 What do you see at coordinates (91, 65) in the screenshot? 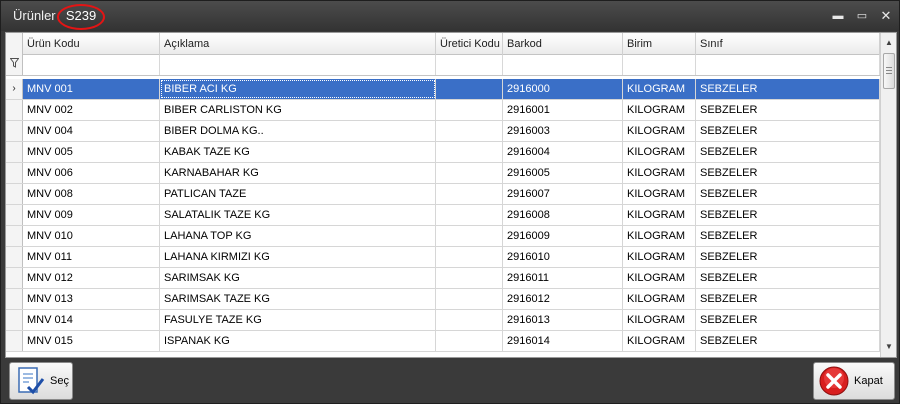
I see `filter-product-code` at bounding box center [91, 65].